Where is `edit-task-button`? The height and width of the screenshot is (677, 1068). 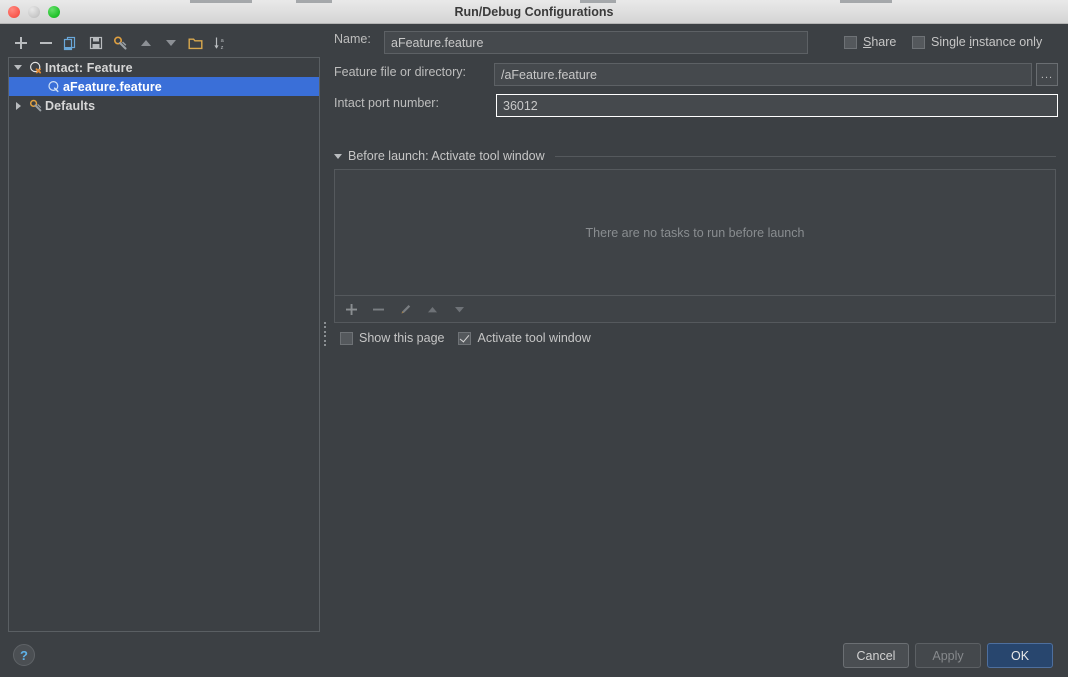 edit-task-button is located at coordinates (405, 309).